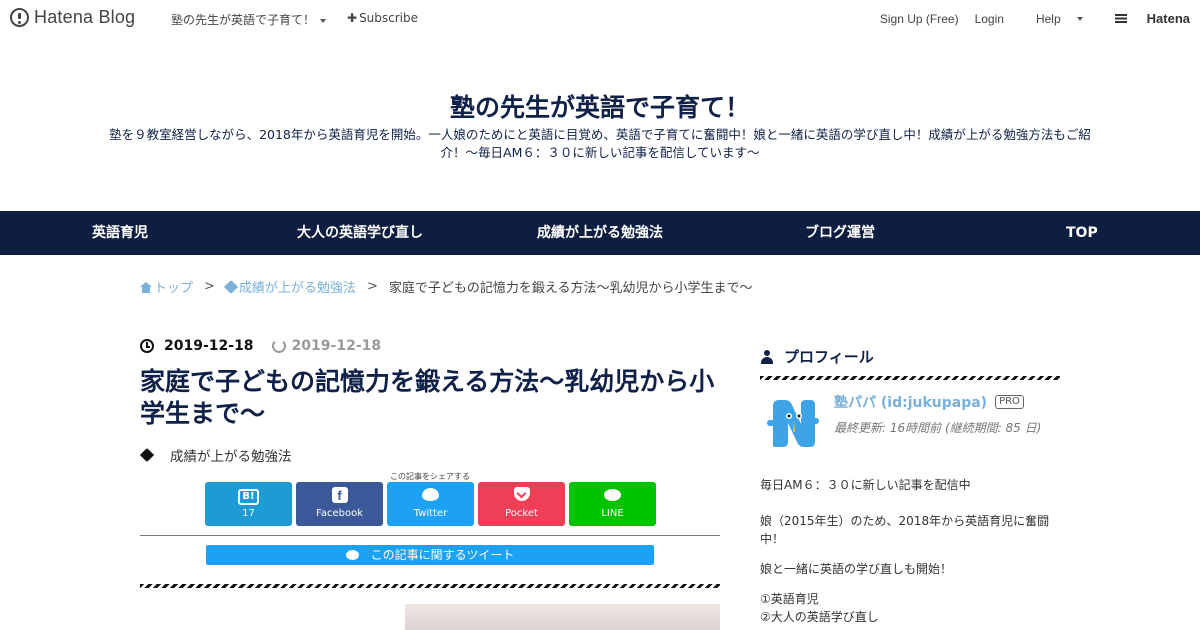 The width and height of the screenshot is (1200, 630). What do you see at coordinates (521, 513) in the screenshot?
I see `pocket-label: Pocket` at bounding box center [521, 513].